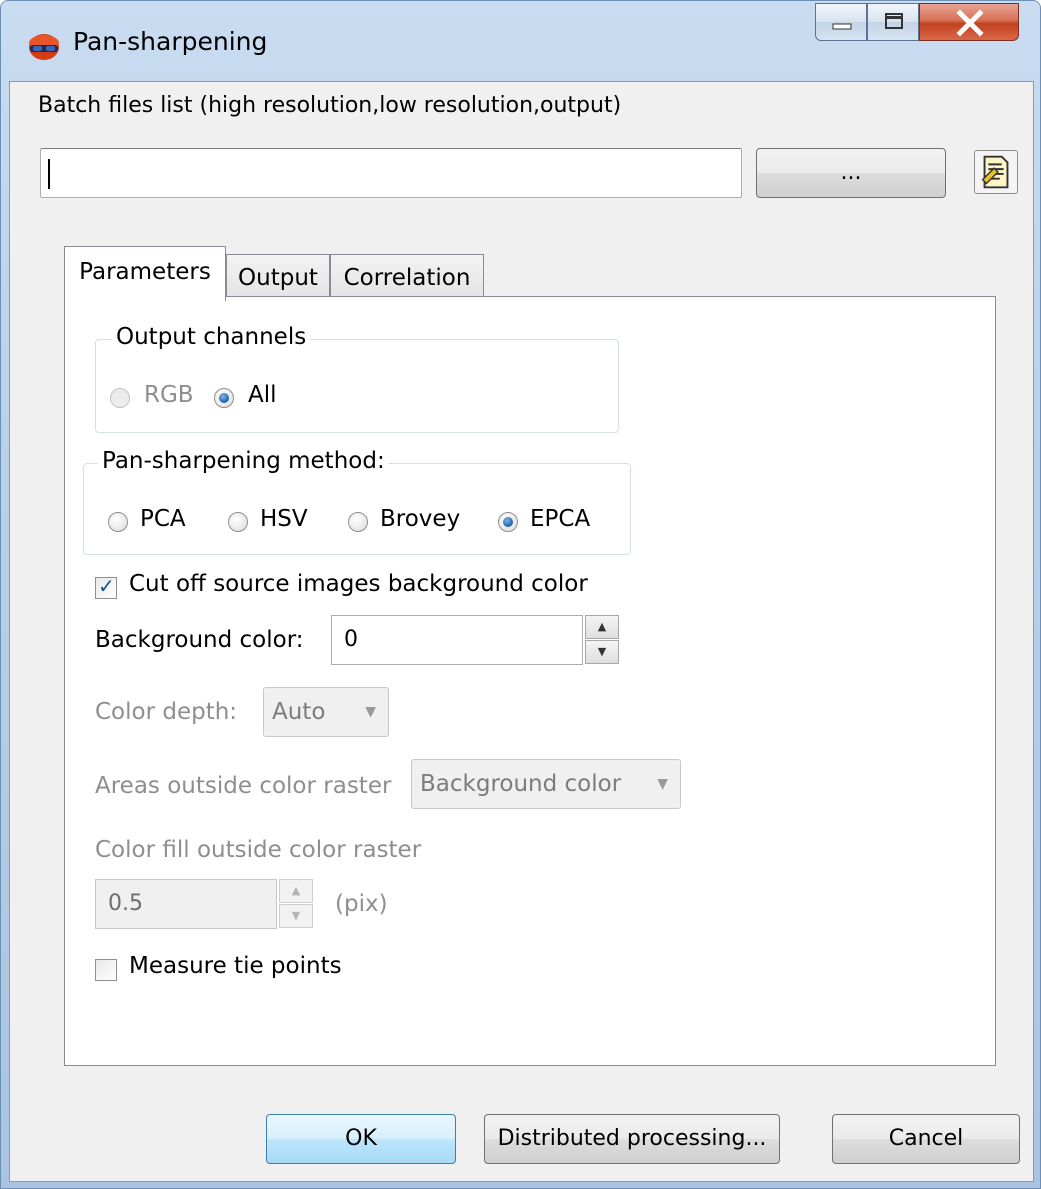  Describe the element at coordinates (211, 337) in the screenshot. I see `output-channels-title: Output channels` at that location.